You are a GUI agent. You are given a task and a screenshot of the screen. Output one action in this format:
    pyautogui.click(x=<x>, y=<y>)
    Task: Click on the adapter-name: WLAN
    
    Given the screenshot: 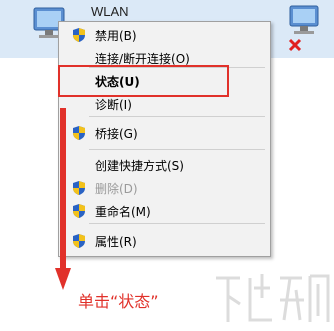 What is the action you would take?
    pyautogui.click(x=110, y=11)
    